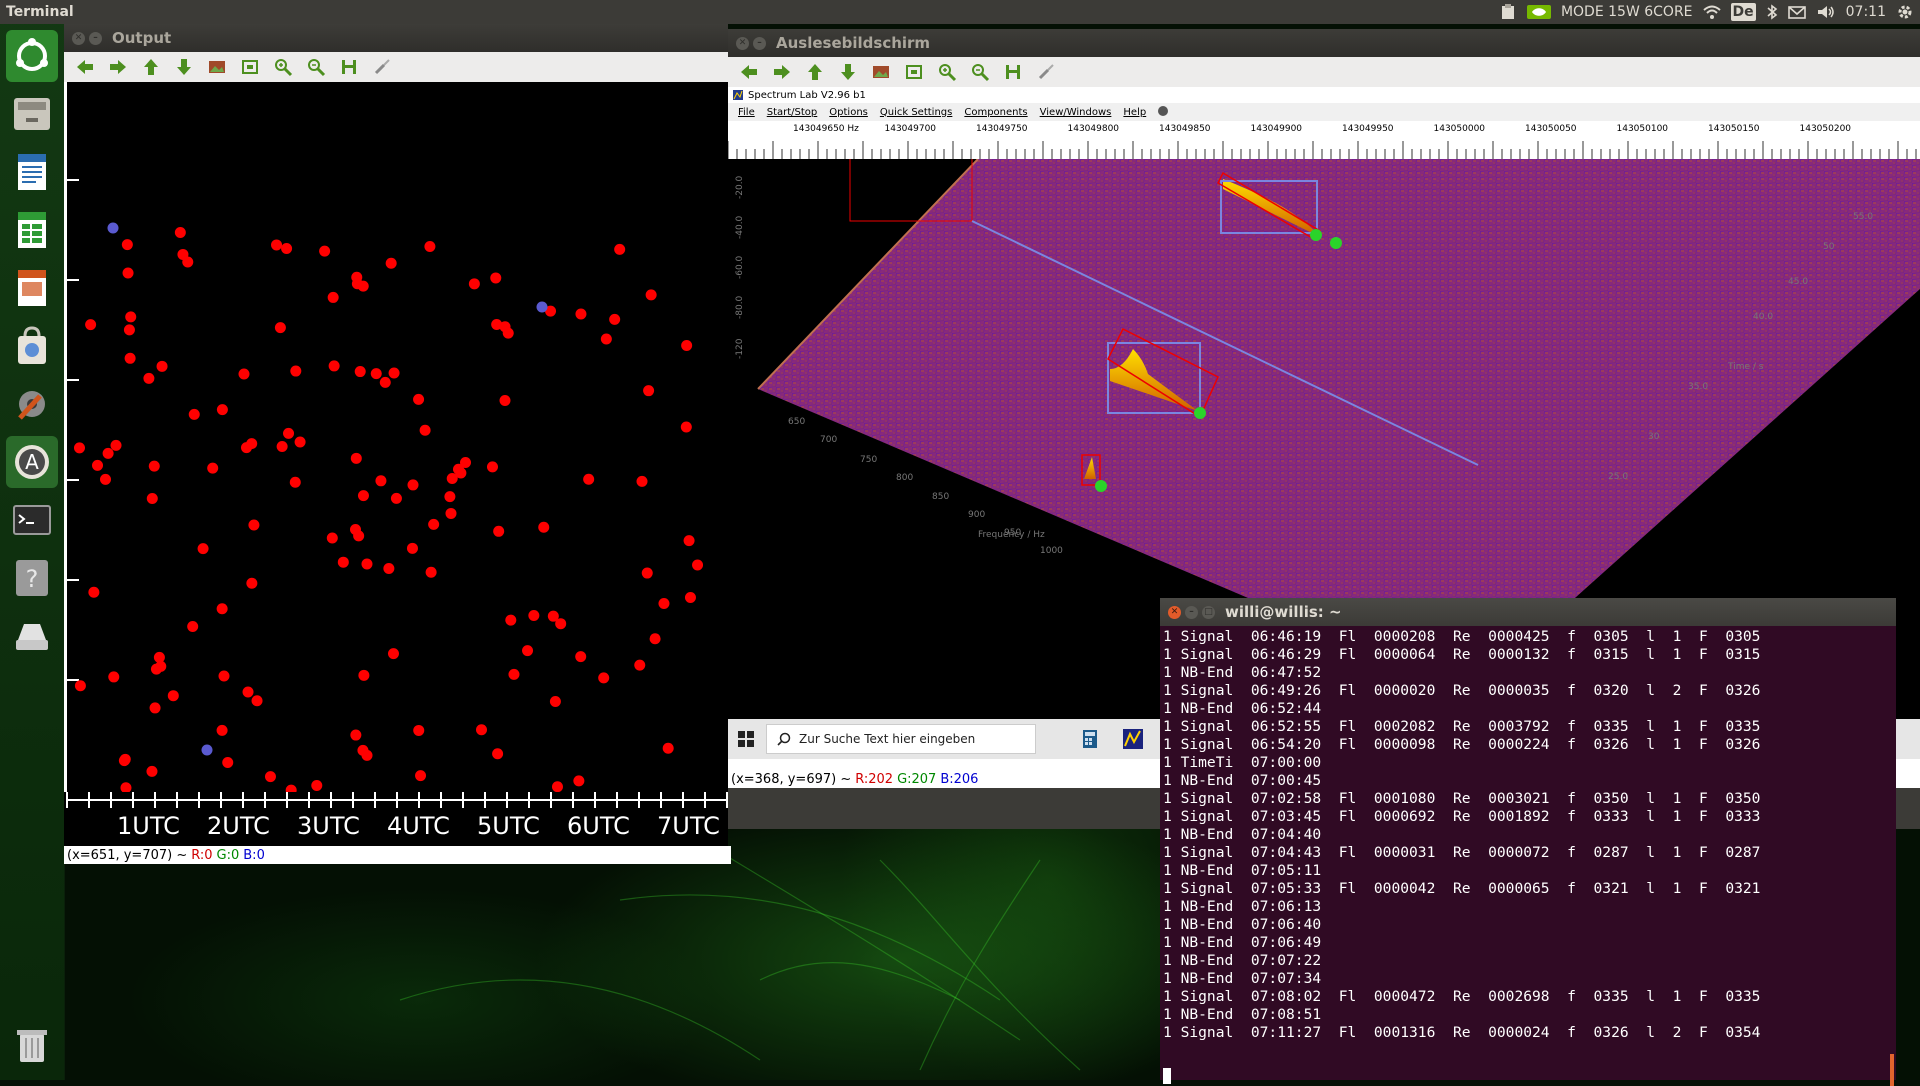  What do you see at coordinates (901, 739) in the screenshot?
I see `windows-search-box: Zur Suche Text hier eingeben` at bounding box center [901, 739].